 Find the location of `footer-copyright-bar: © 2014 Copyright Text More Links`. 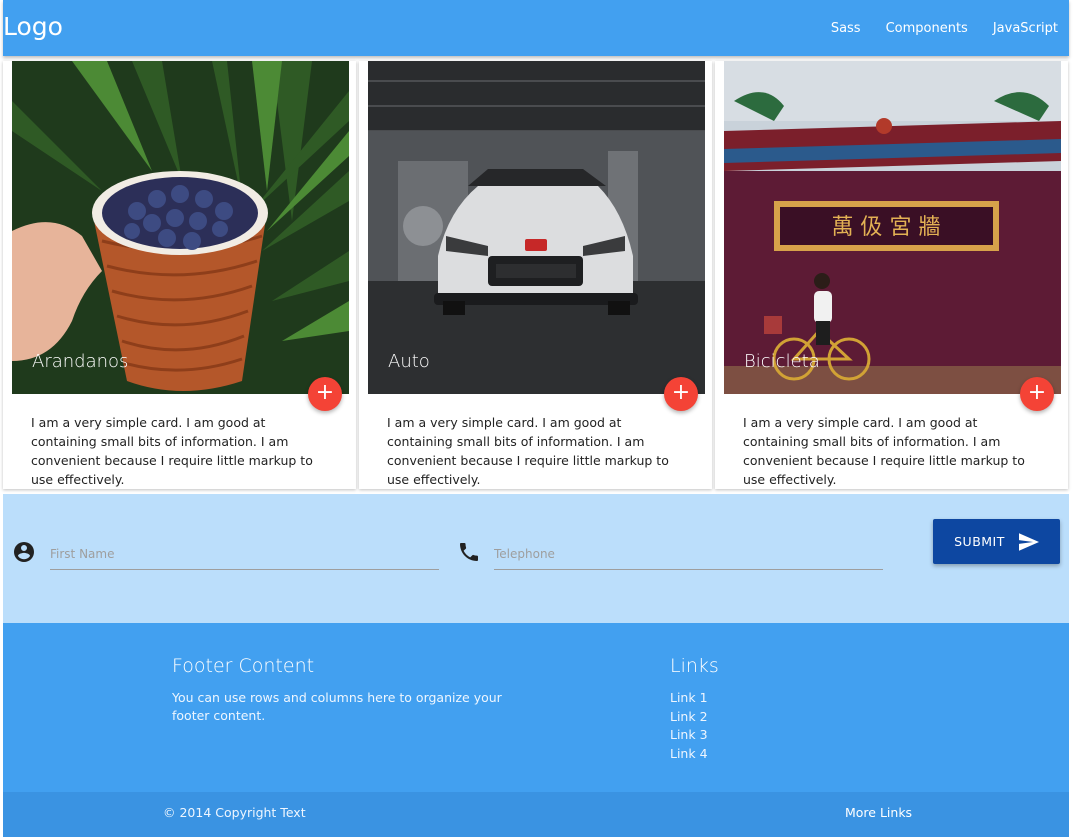

footer-copyright-bar: © 2014 Copyright Text More Links is located at coordinates (536, 814).